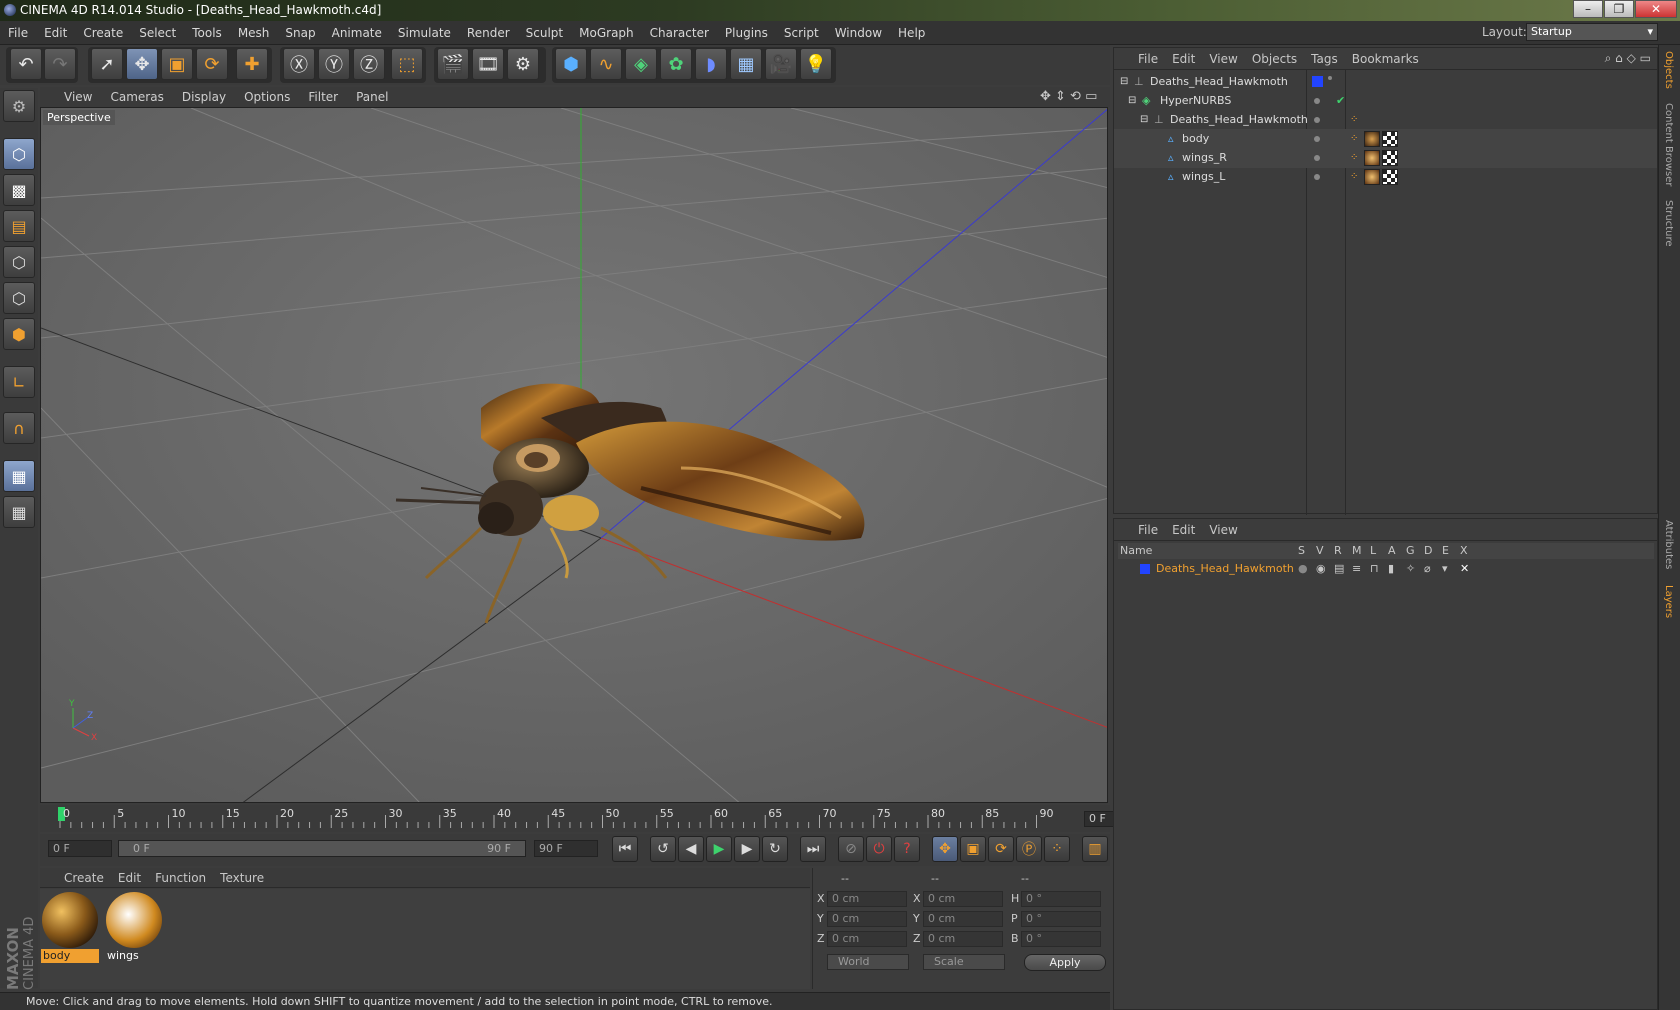 The height and width of the screenshot is (1010, 1680). I want to click on deformer-icon: ◗, so click(711, 64).